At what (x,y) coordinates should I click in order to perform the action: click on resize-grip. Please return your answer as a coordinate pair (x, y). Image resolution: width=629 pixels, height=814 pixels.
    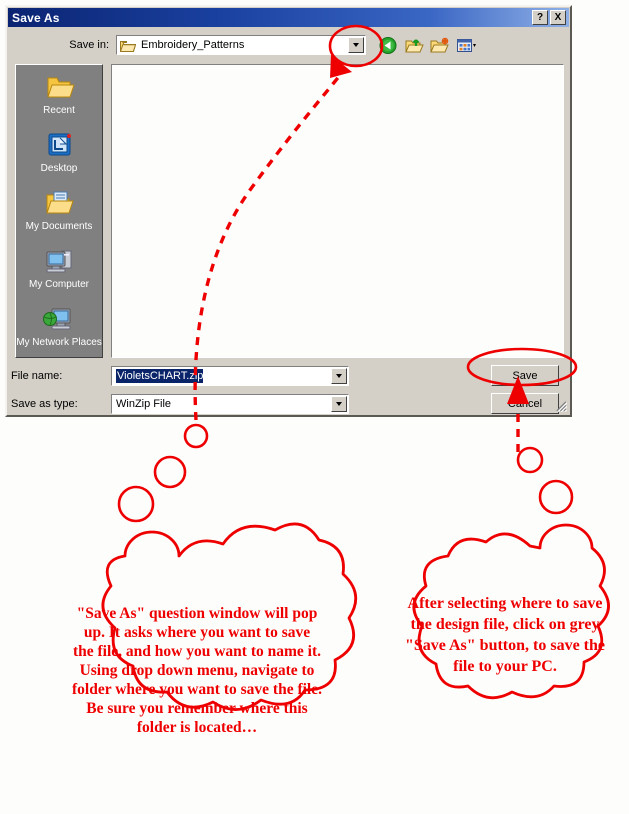
    Looking at the image, I should click on (560, 405).